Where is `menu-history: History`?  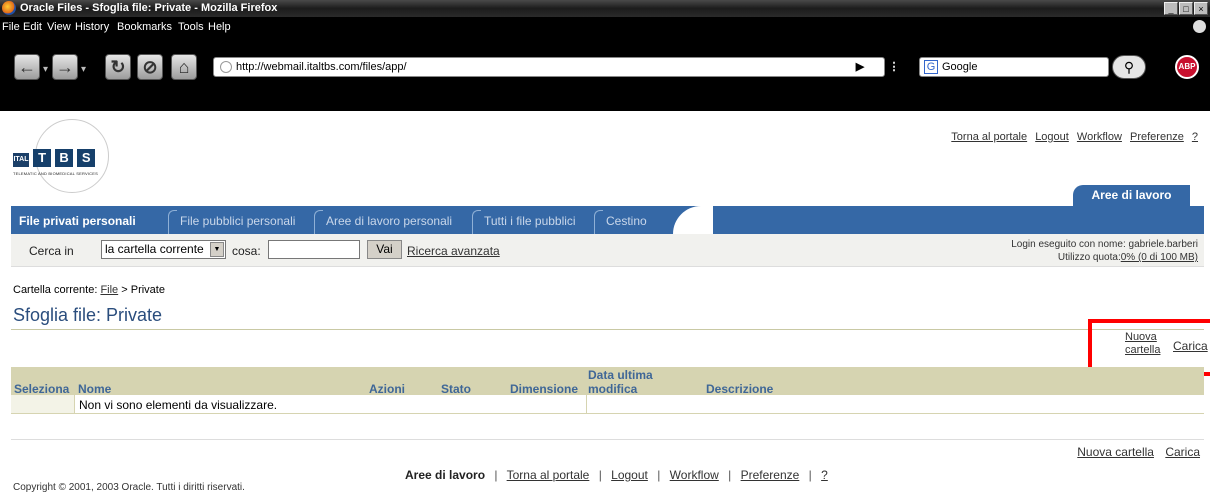 menu-history: History is located at coordinates (92, 27).